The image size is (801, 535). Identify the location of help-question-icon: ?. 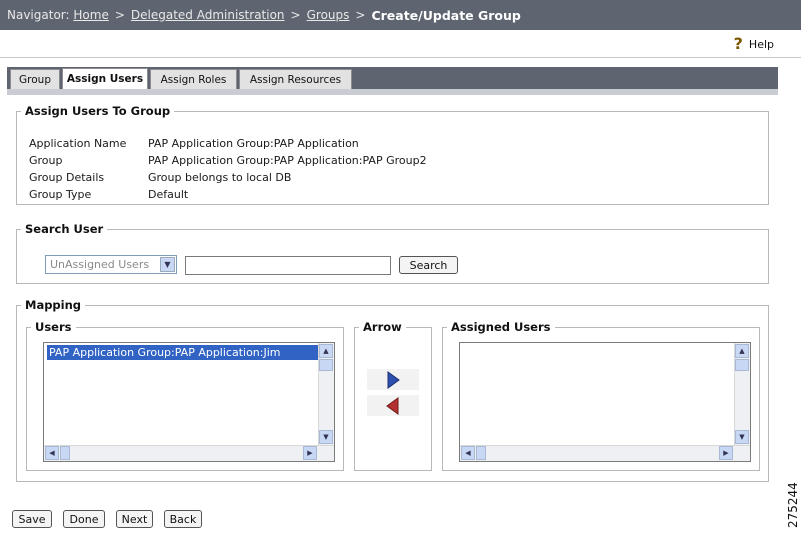
(738, 43).